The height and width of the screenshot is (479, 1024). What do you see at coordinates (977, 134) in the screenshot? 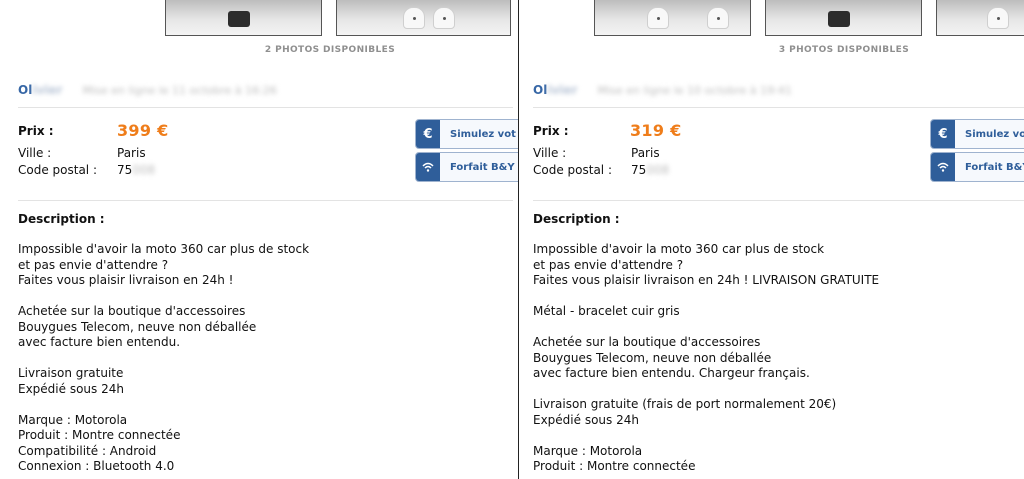
I see `simulate-credit-button: € Simulez vo` at bounding box center [977, 134].